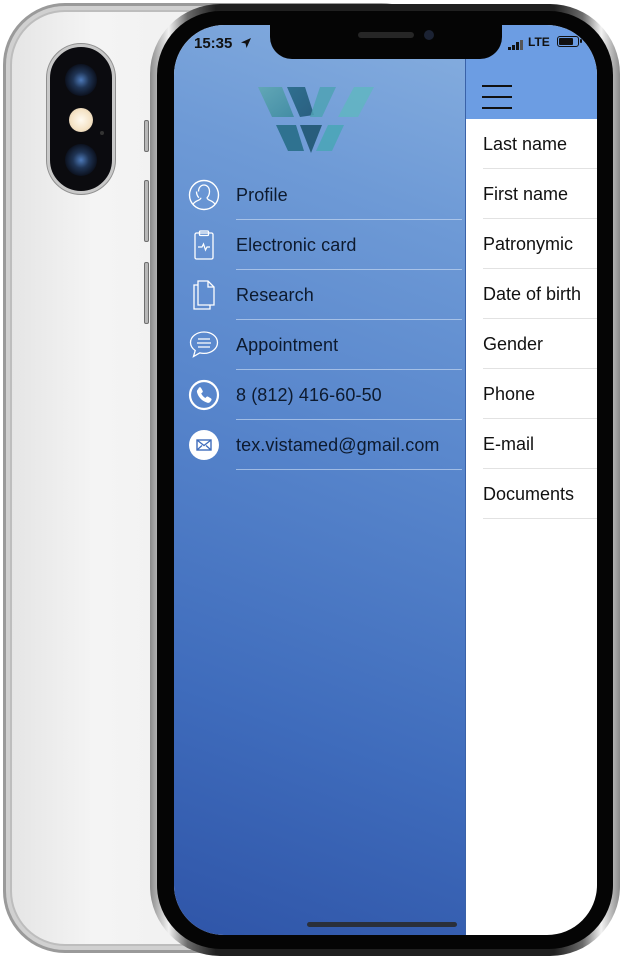 This screenshot has height=960, width=622. What do you see at coordinates (262, 194) in the screenshot?
I see `drawer-item-label: Profile` at bounding box center [262, 194].